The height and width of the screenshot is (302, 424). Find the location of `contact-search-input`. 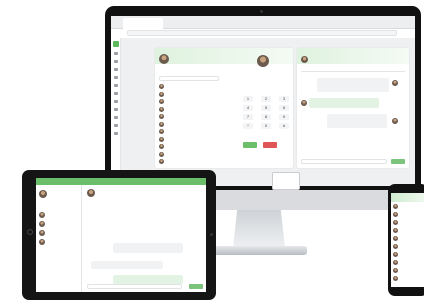

contact-search-input is located at coordinates (189, 78).